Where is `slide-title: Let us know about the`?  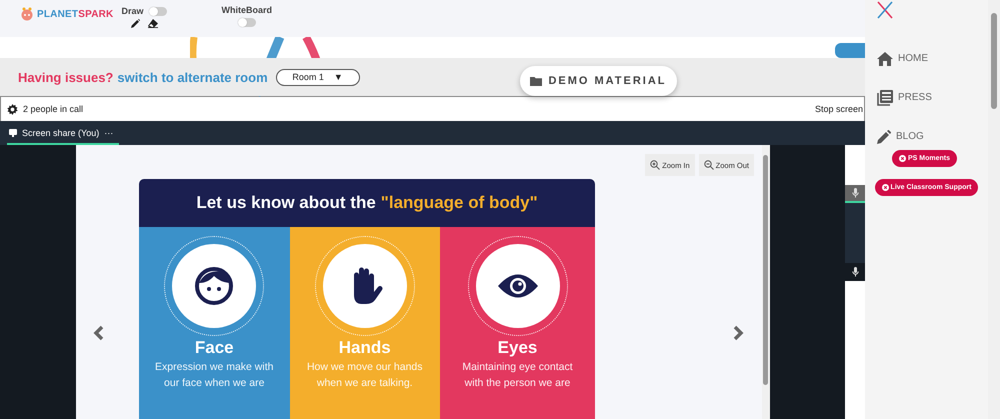 slide-title: Let us know about the is located at coordinates (286, 203).